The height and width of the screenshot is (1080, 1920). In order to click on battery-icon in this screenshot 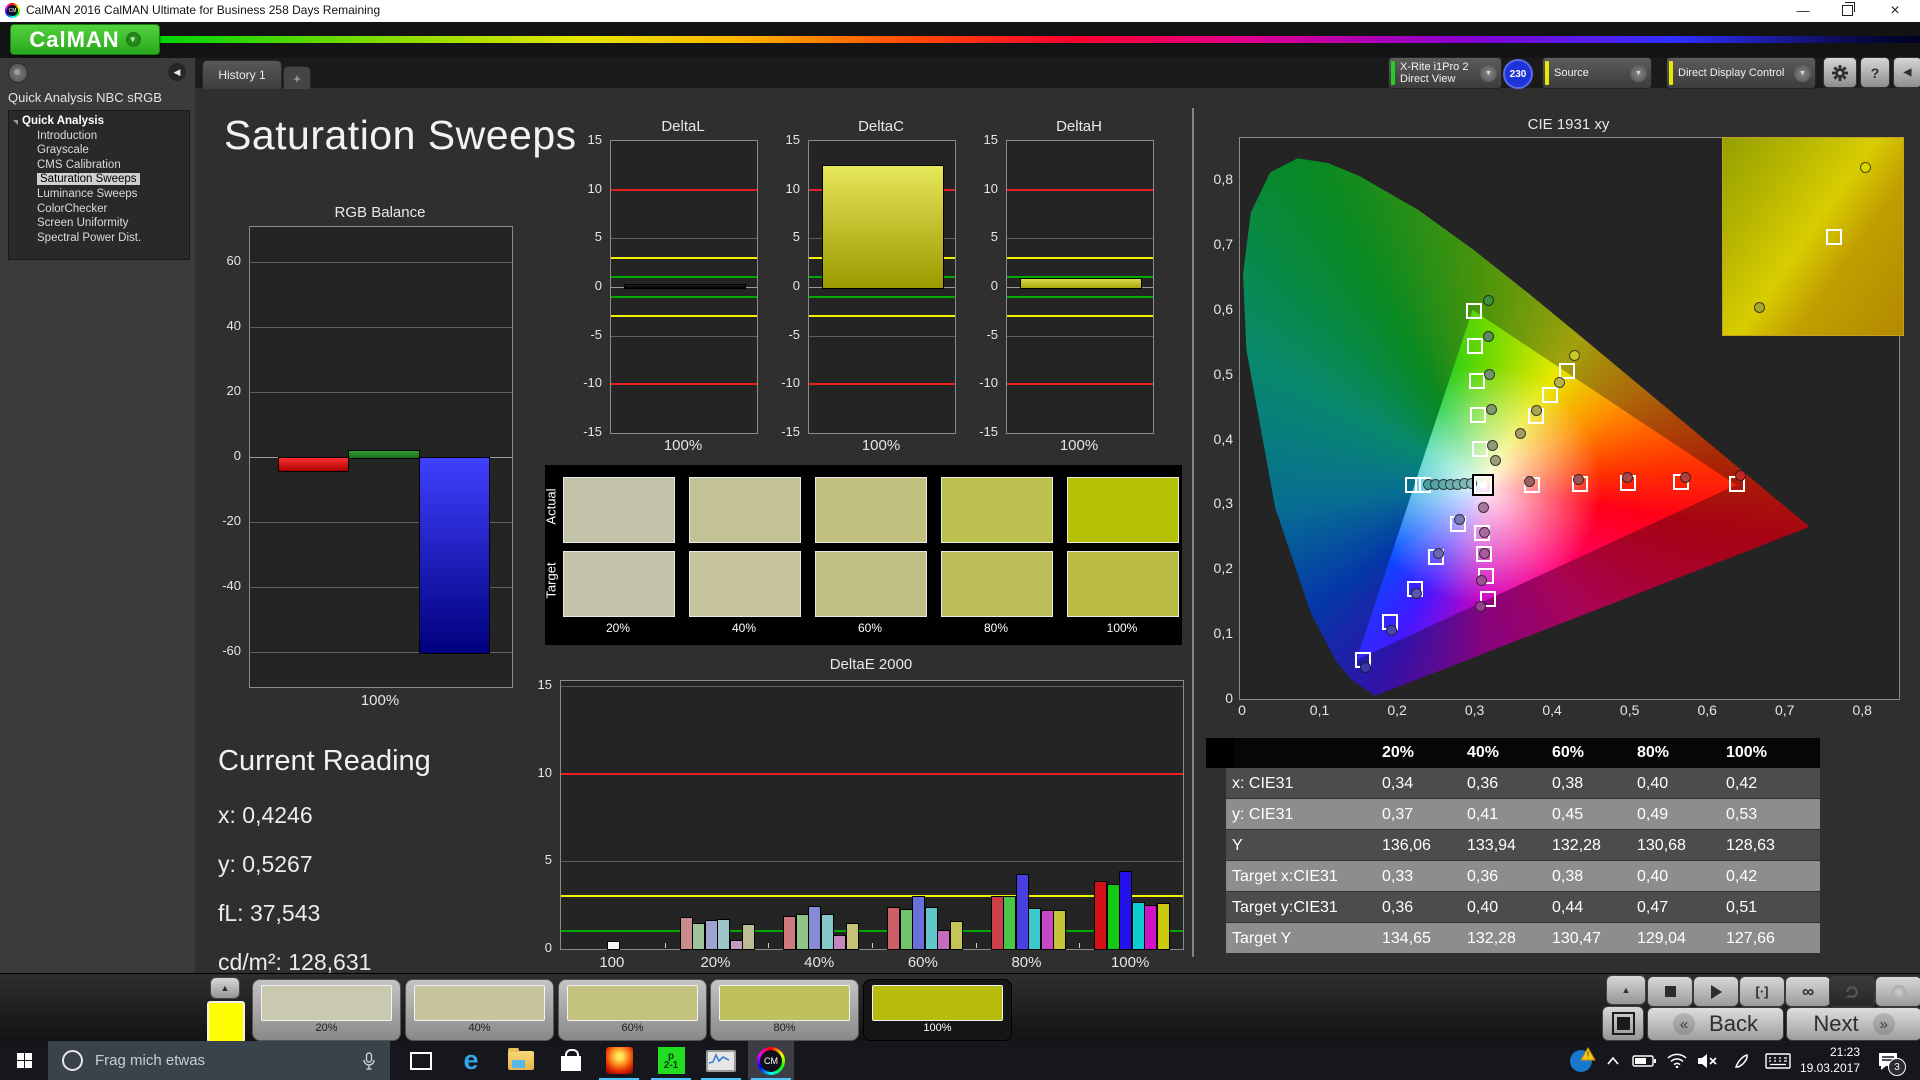, I will do `click(1644, 1060)`.